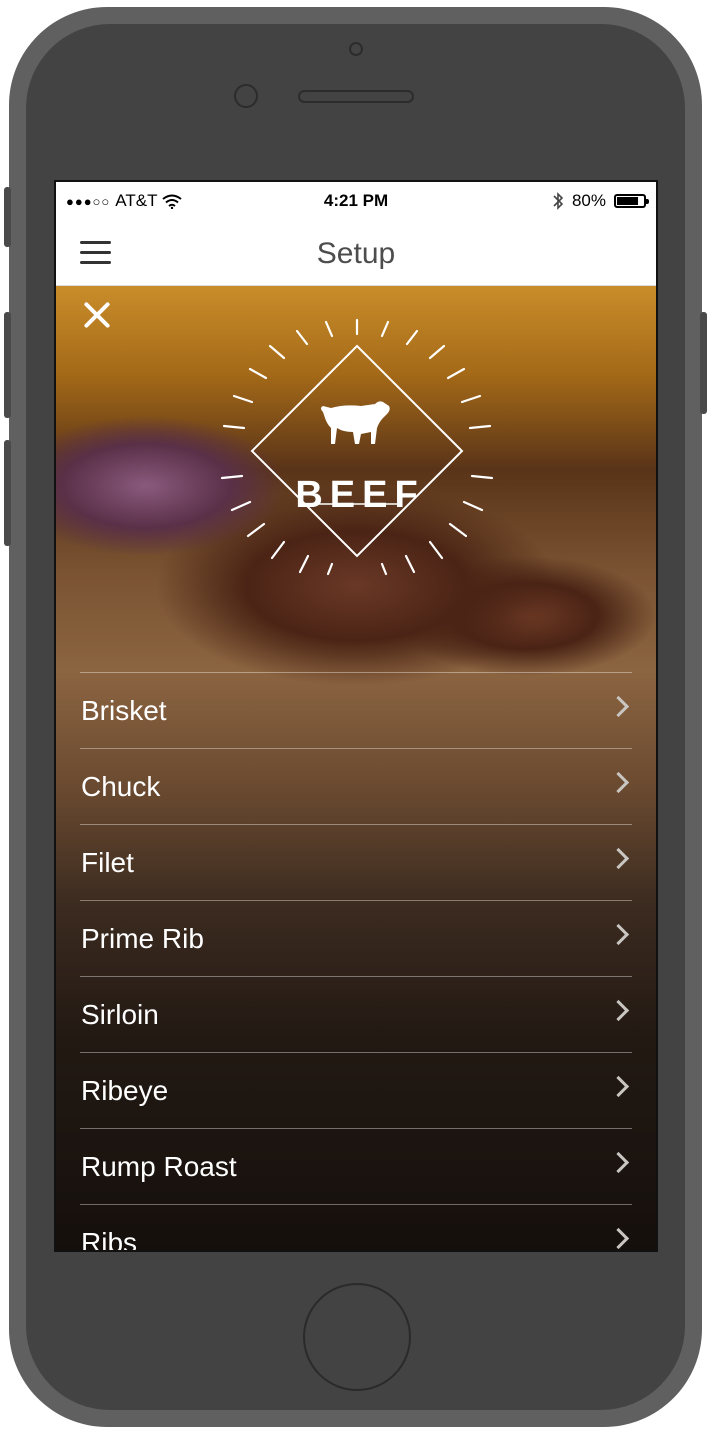  I want to click on battery-level, so click(627, 201).